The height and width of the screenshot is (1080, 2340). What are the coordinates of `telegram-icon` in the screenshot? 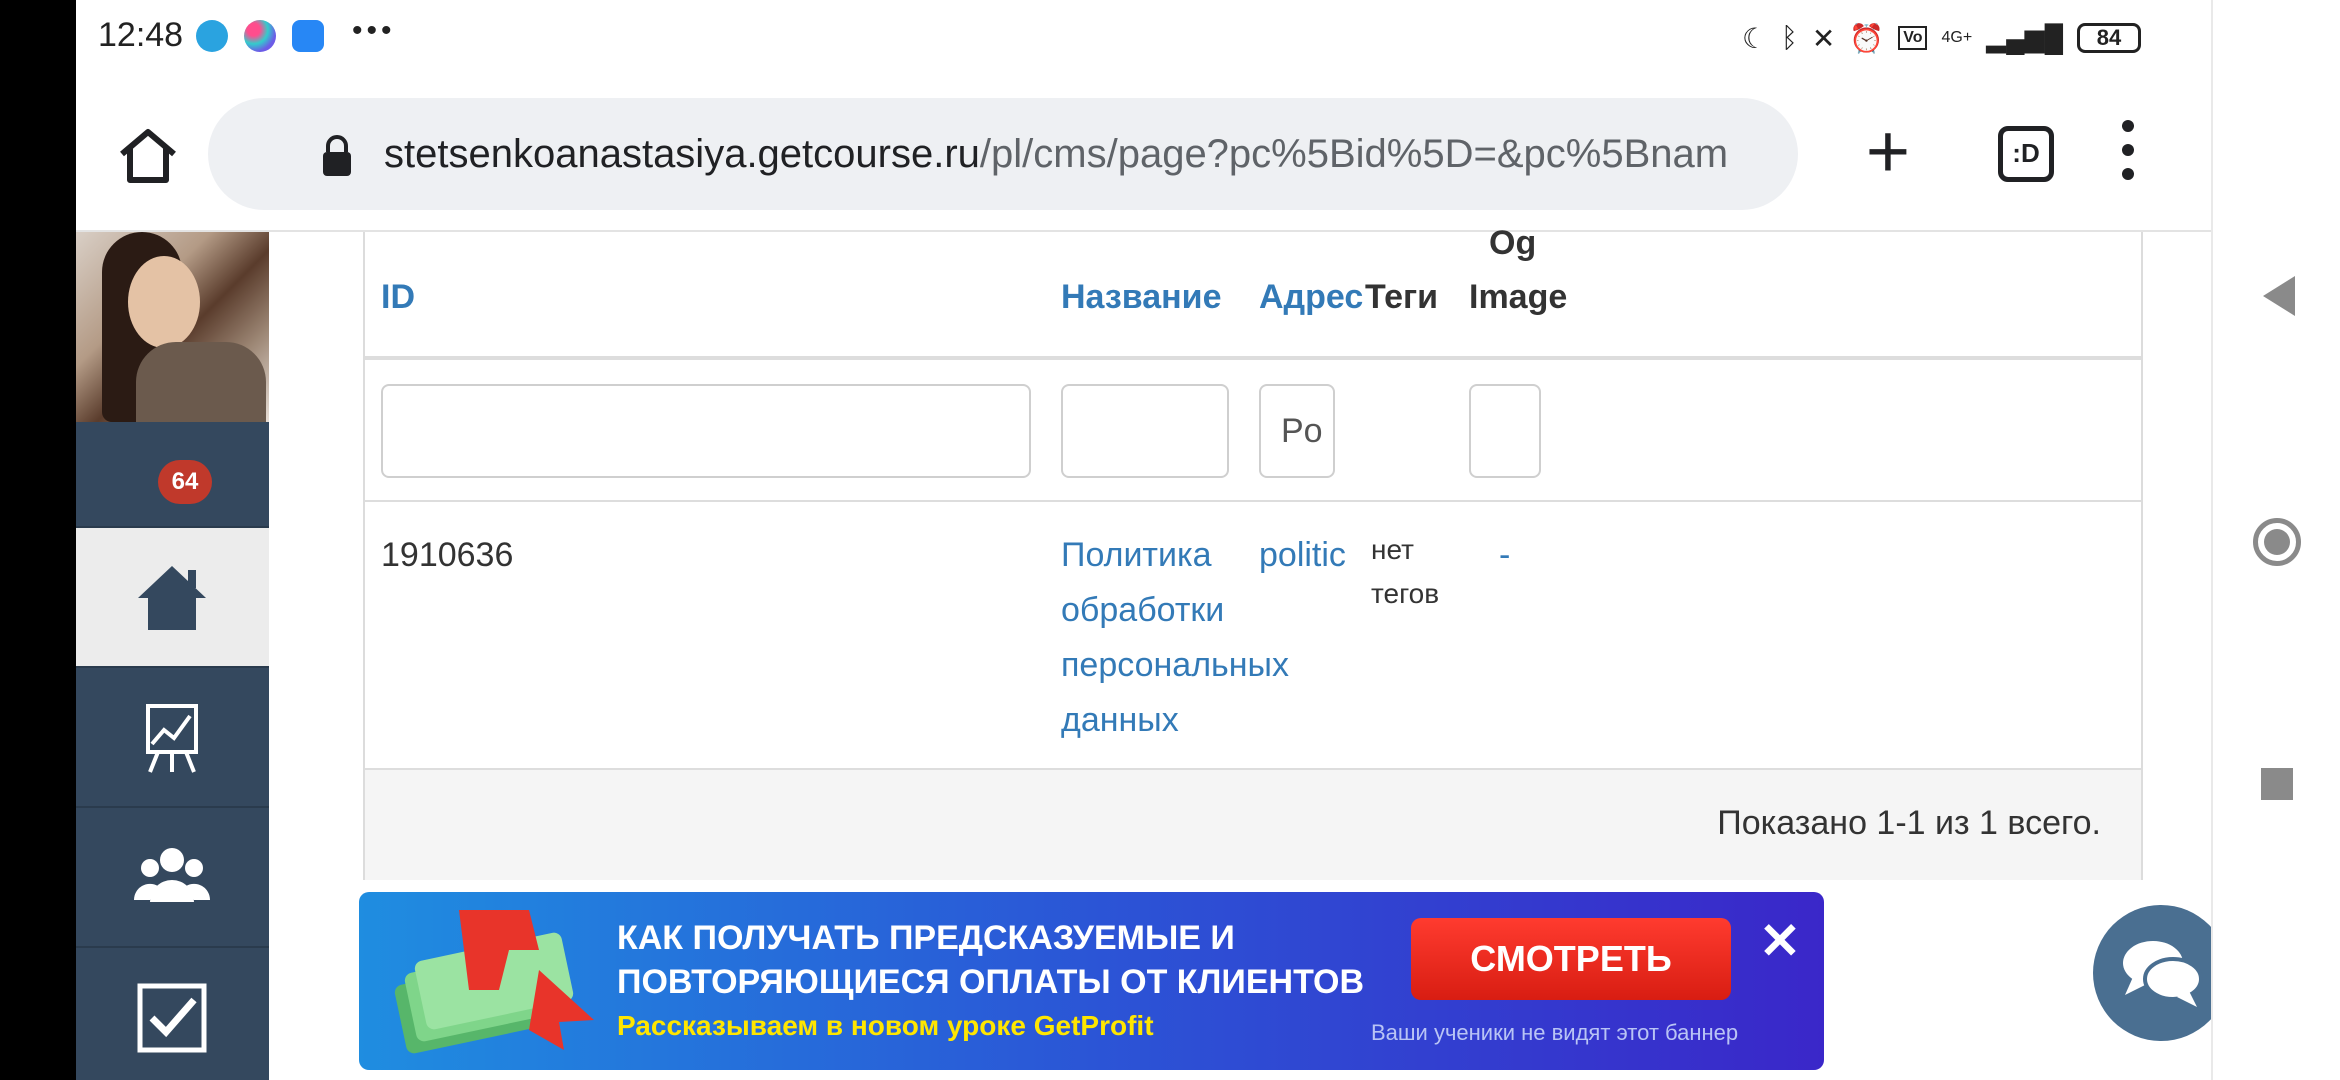 It's located at (212, 36).